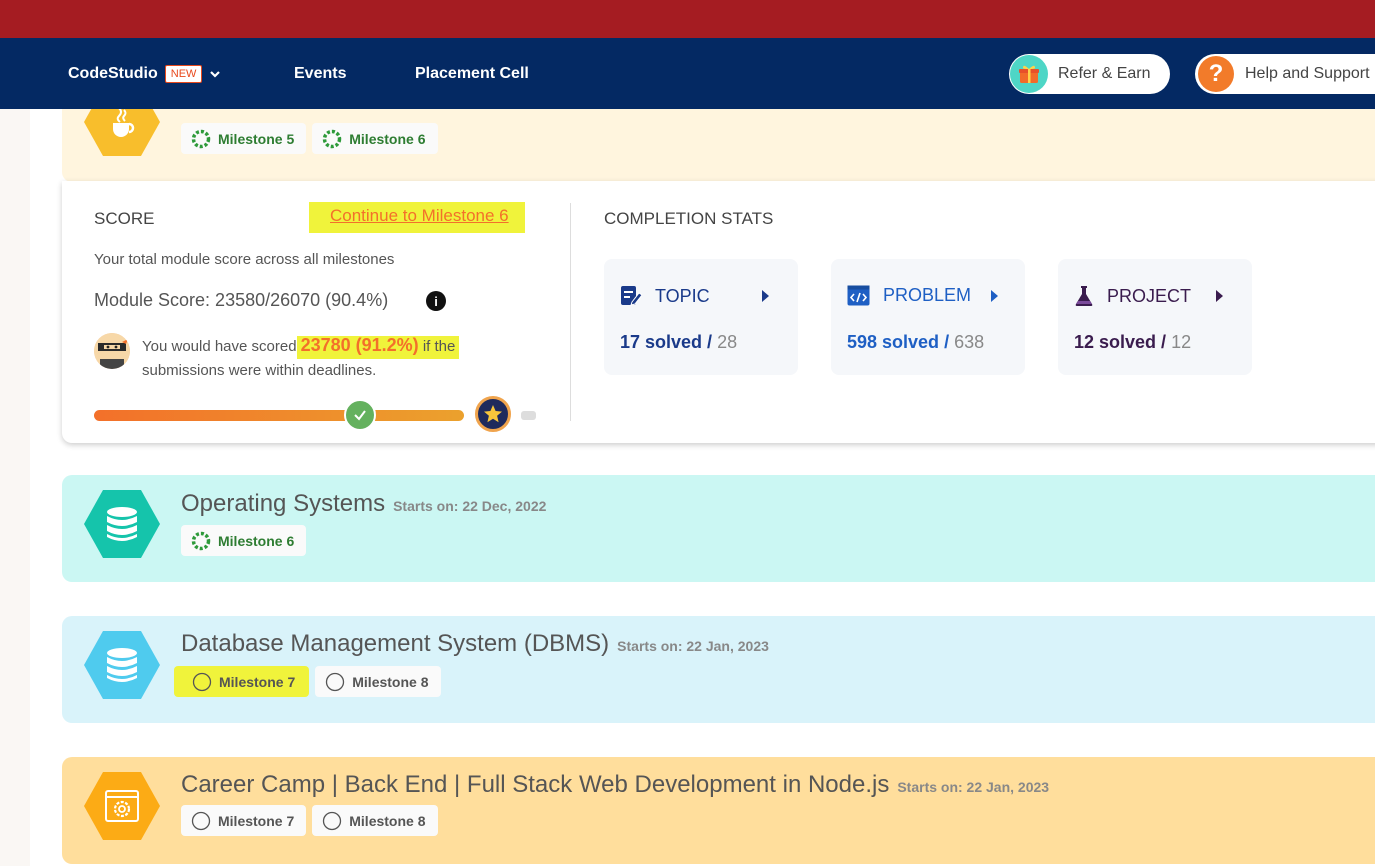  What do you see at coordinates (122, 806) in the screenshot?
I see `settings-window-icon` at bounding box center [122, 806].